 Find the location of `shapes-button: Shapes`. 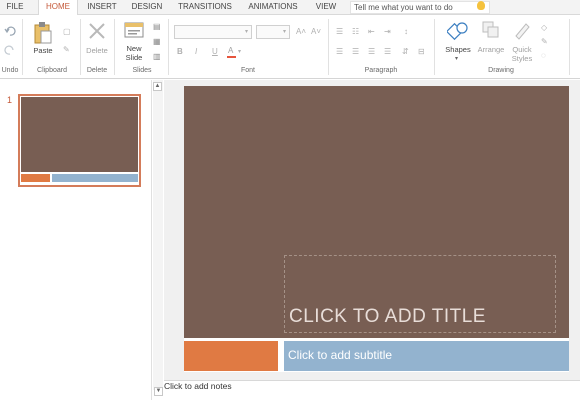

shapes-button: Shapes is located at coordinates (458, 49).